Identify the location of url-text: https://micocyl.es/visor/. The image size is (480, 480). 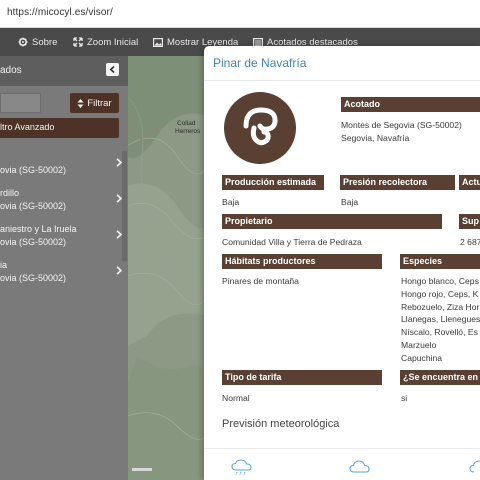
(60, 12).